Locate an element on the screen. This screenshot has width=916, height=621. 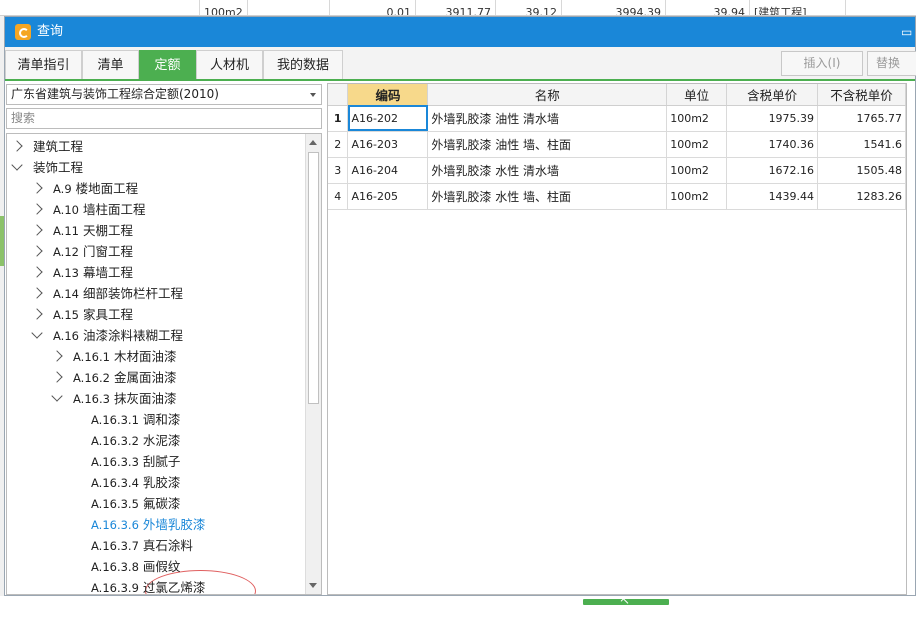
tree-item: A.16.3 抹灰面油漆 is located at coordinates (114, 398).